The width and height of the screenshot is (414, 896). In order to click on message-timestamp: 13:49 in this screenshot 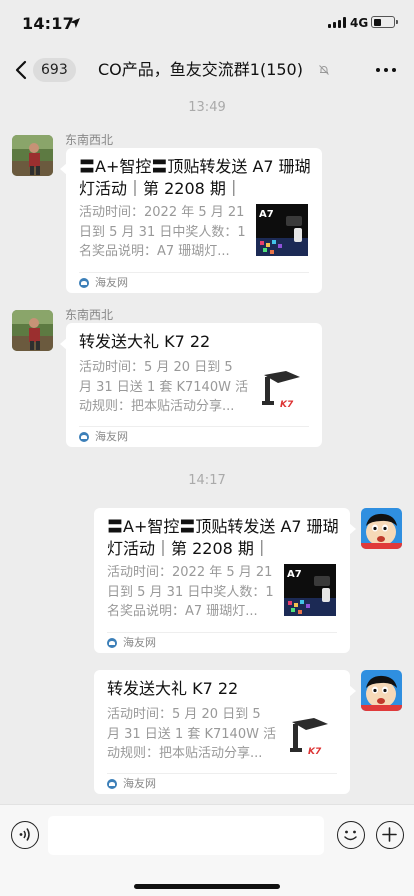, I will do `click(207, 107)`.